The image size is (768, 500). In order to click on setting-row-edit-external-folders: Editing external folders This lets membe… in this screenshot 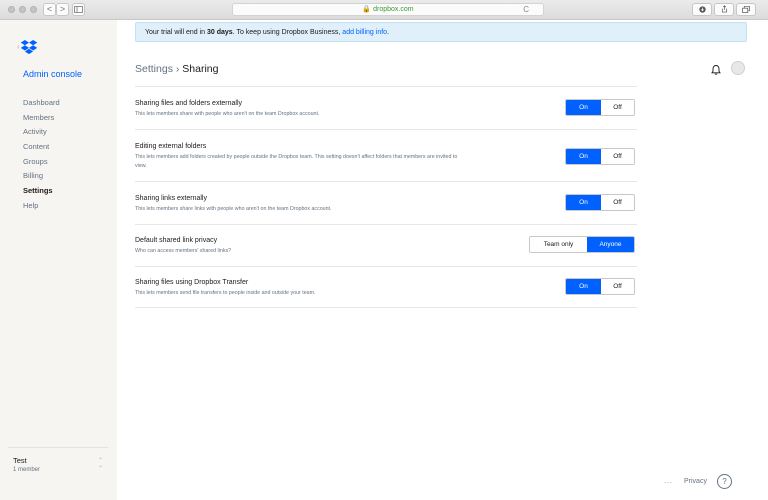, I will do `click(386, 155)`.